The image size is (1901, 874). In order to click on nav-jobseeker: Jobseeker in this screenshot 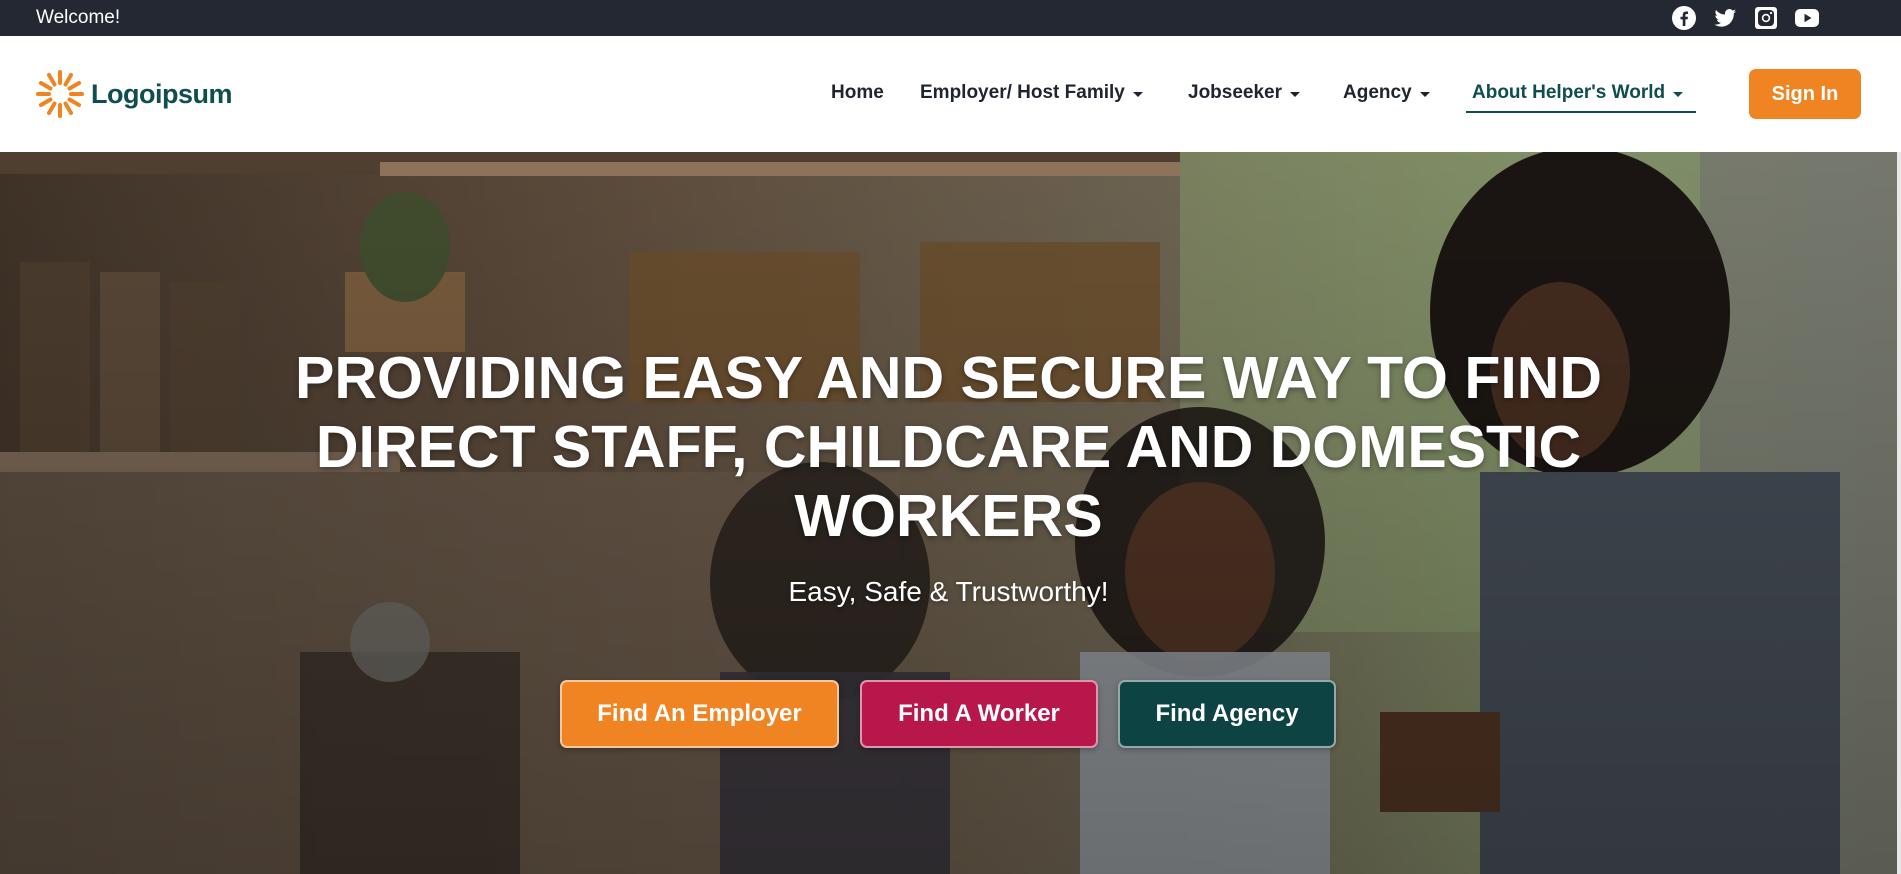, I will do `click(1244, 93)`.